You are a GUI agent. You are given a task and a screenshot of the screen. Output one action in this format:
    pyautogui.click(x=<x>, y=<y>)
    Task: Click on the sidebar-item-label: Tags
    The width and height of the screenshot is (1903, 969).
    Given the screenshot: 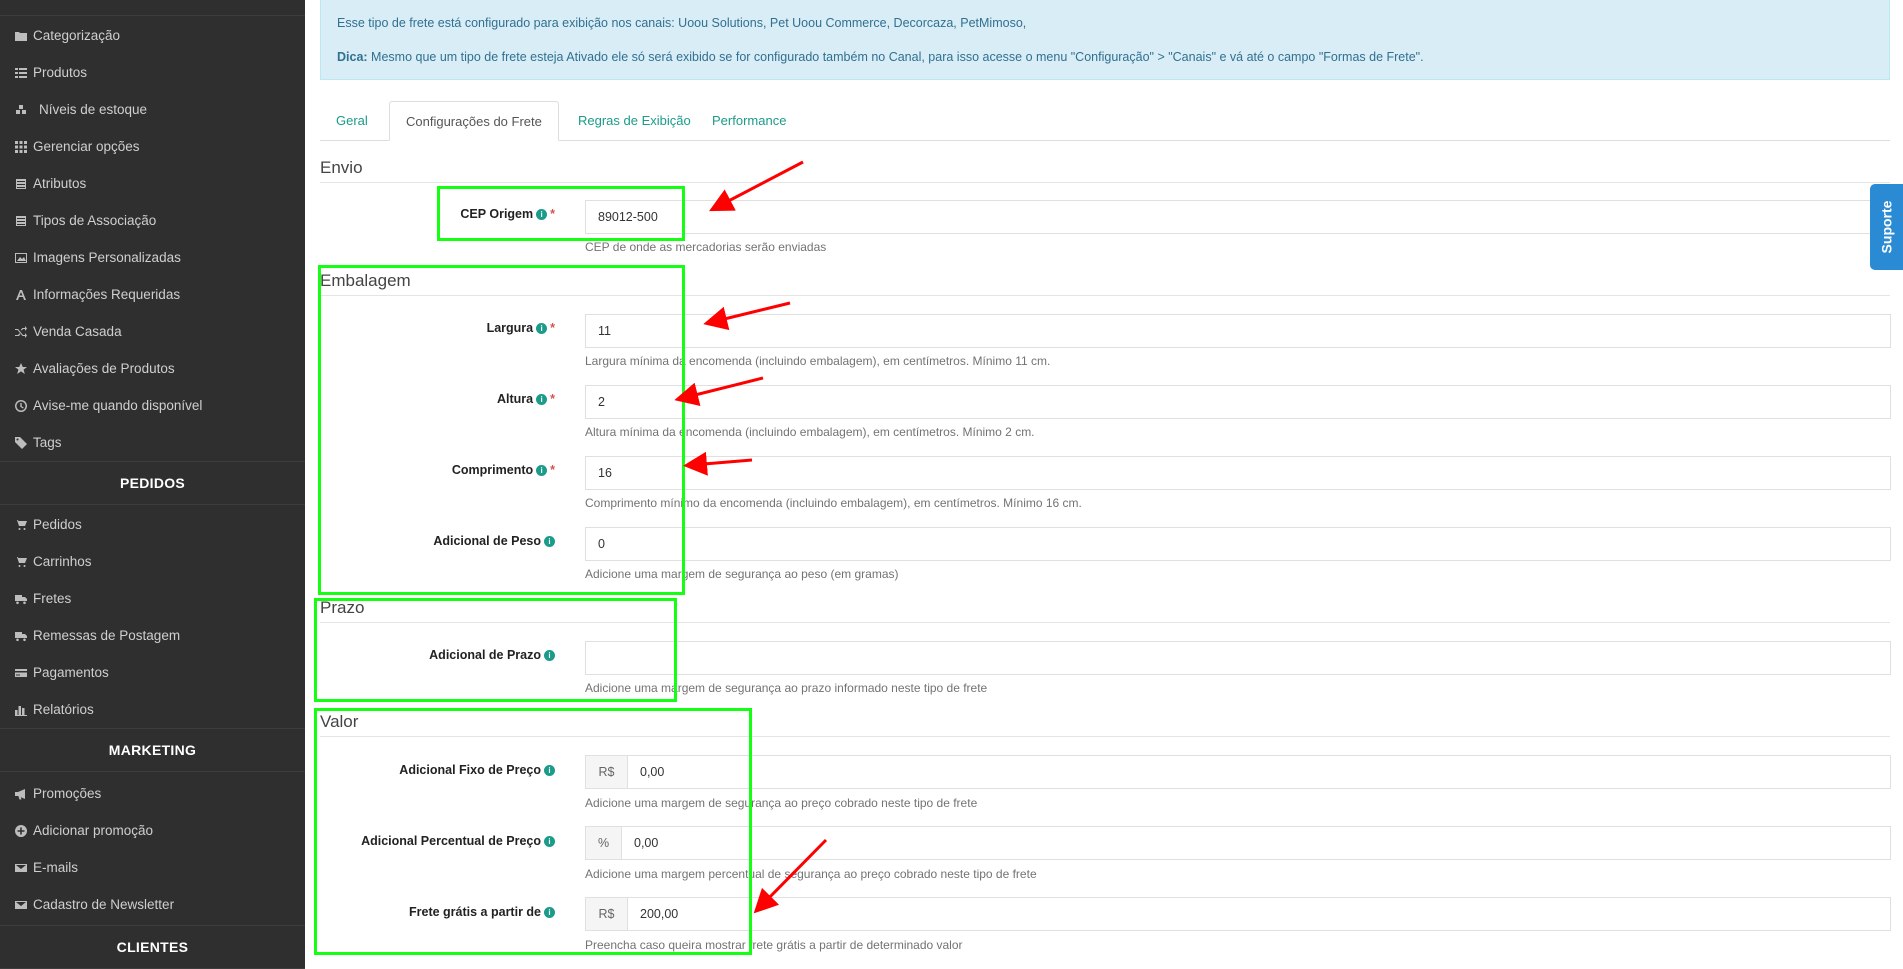 What is the action you would take?
    pyautogui.click(x=47, y=442)
    